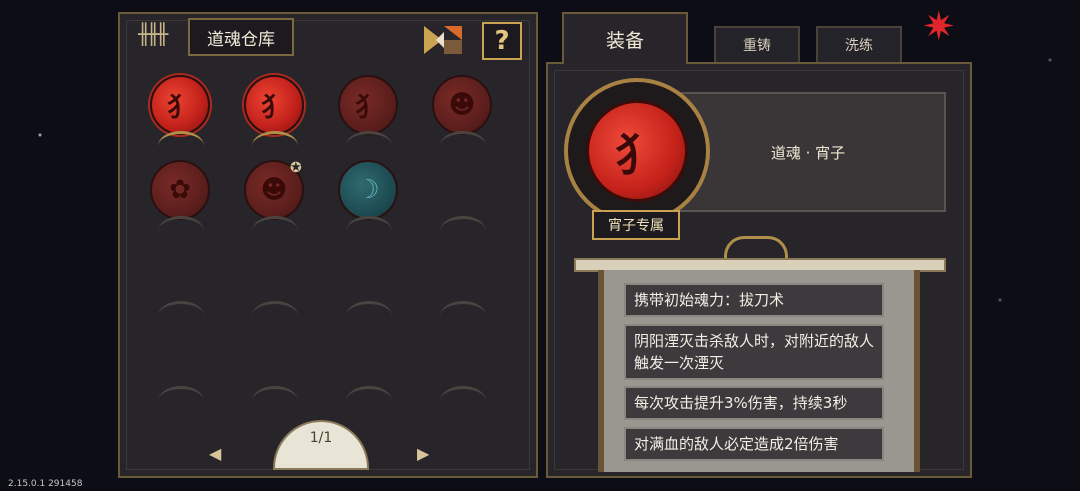 Image resolution: width=1080 pixels, height=491 pixels. Describe the element at coordinates (321, 445) in the screenshot. I see `page-indicator: 1/1` at that location.